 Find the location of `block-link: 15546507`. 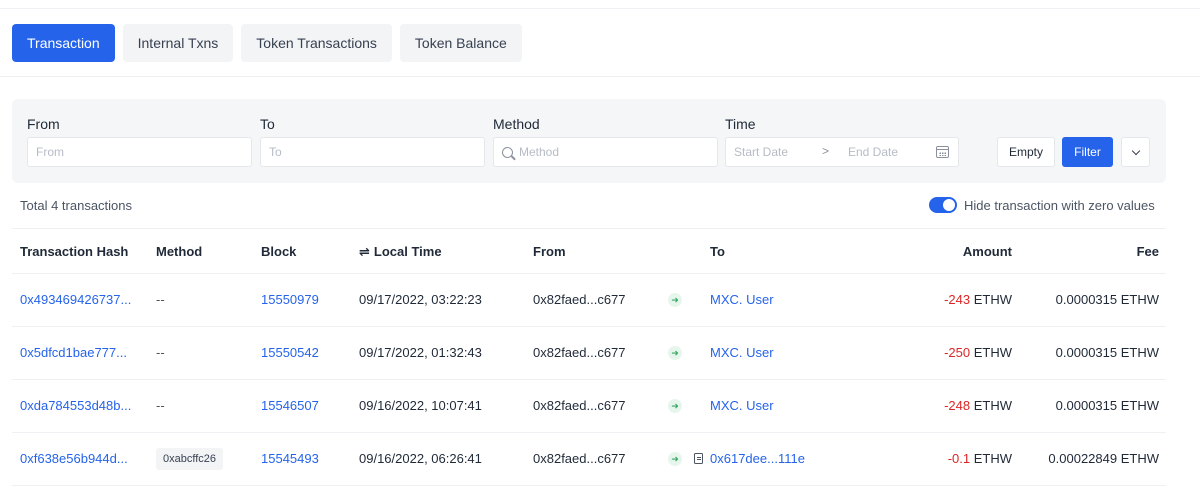

block-link: 15546507 is located at coordinates (290, 405).